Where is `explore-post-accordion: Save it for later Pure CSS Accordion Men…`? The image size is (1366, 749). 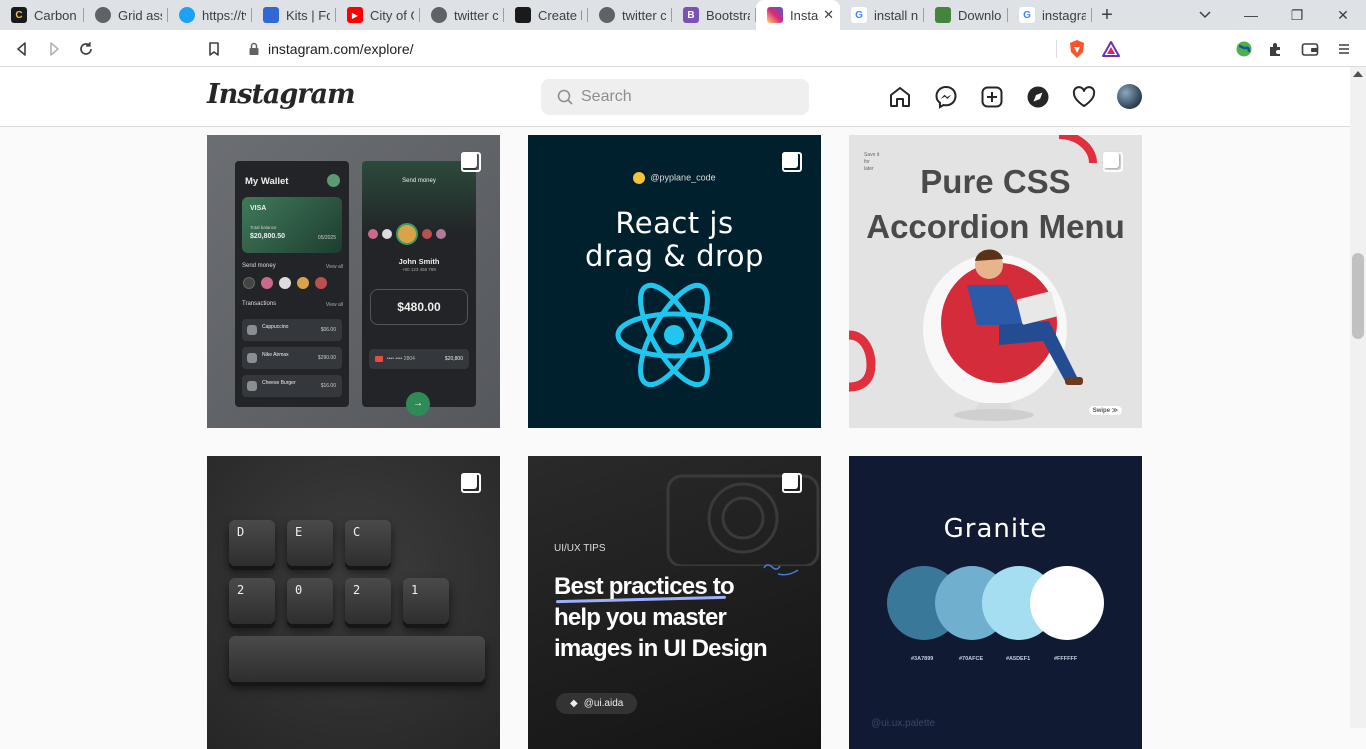 explore-post-accordion: Save it for later Pure CSS Accordion Men… is located at coordinates (995, 281).